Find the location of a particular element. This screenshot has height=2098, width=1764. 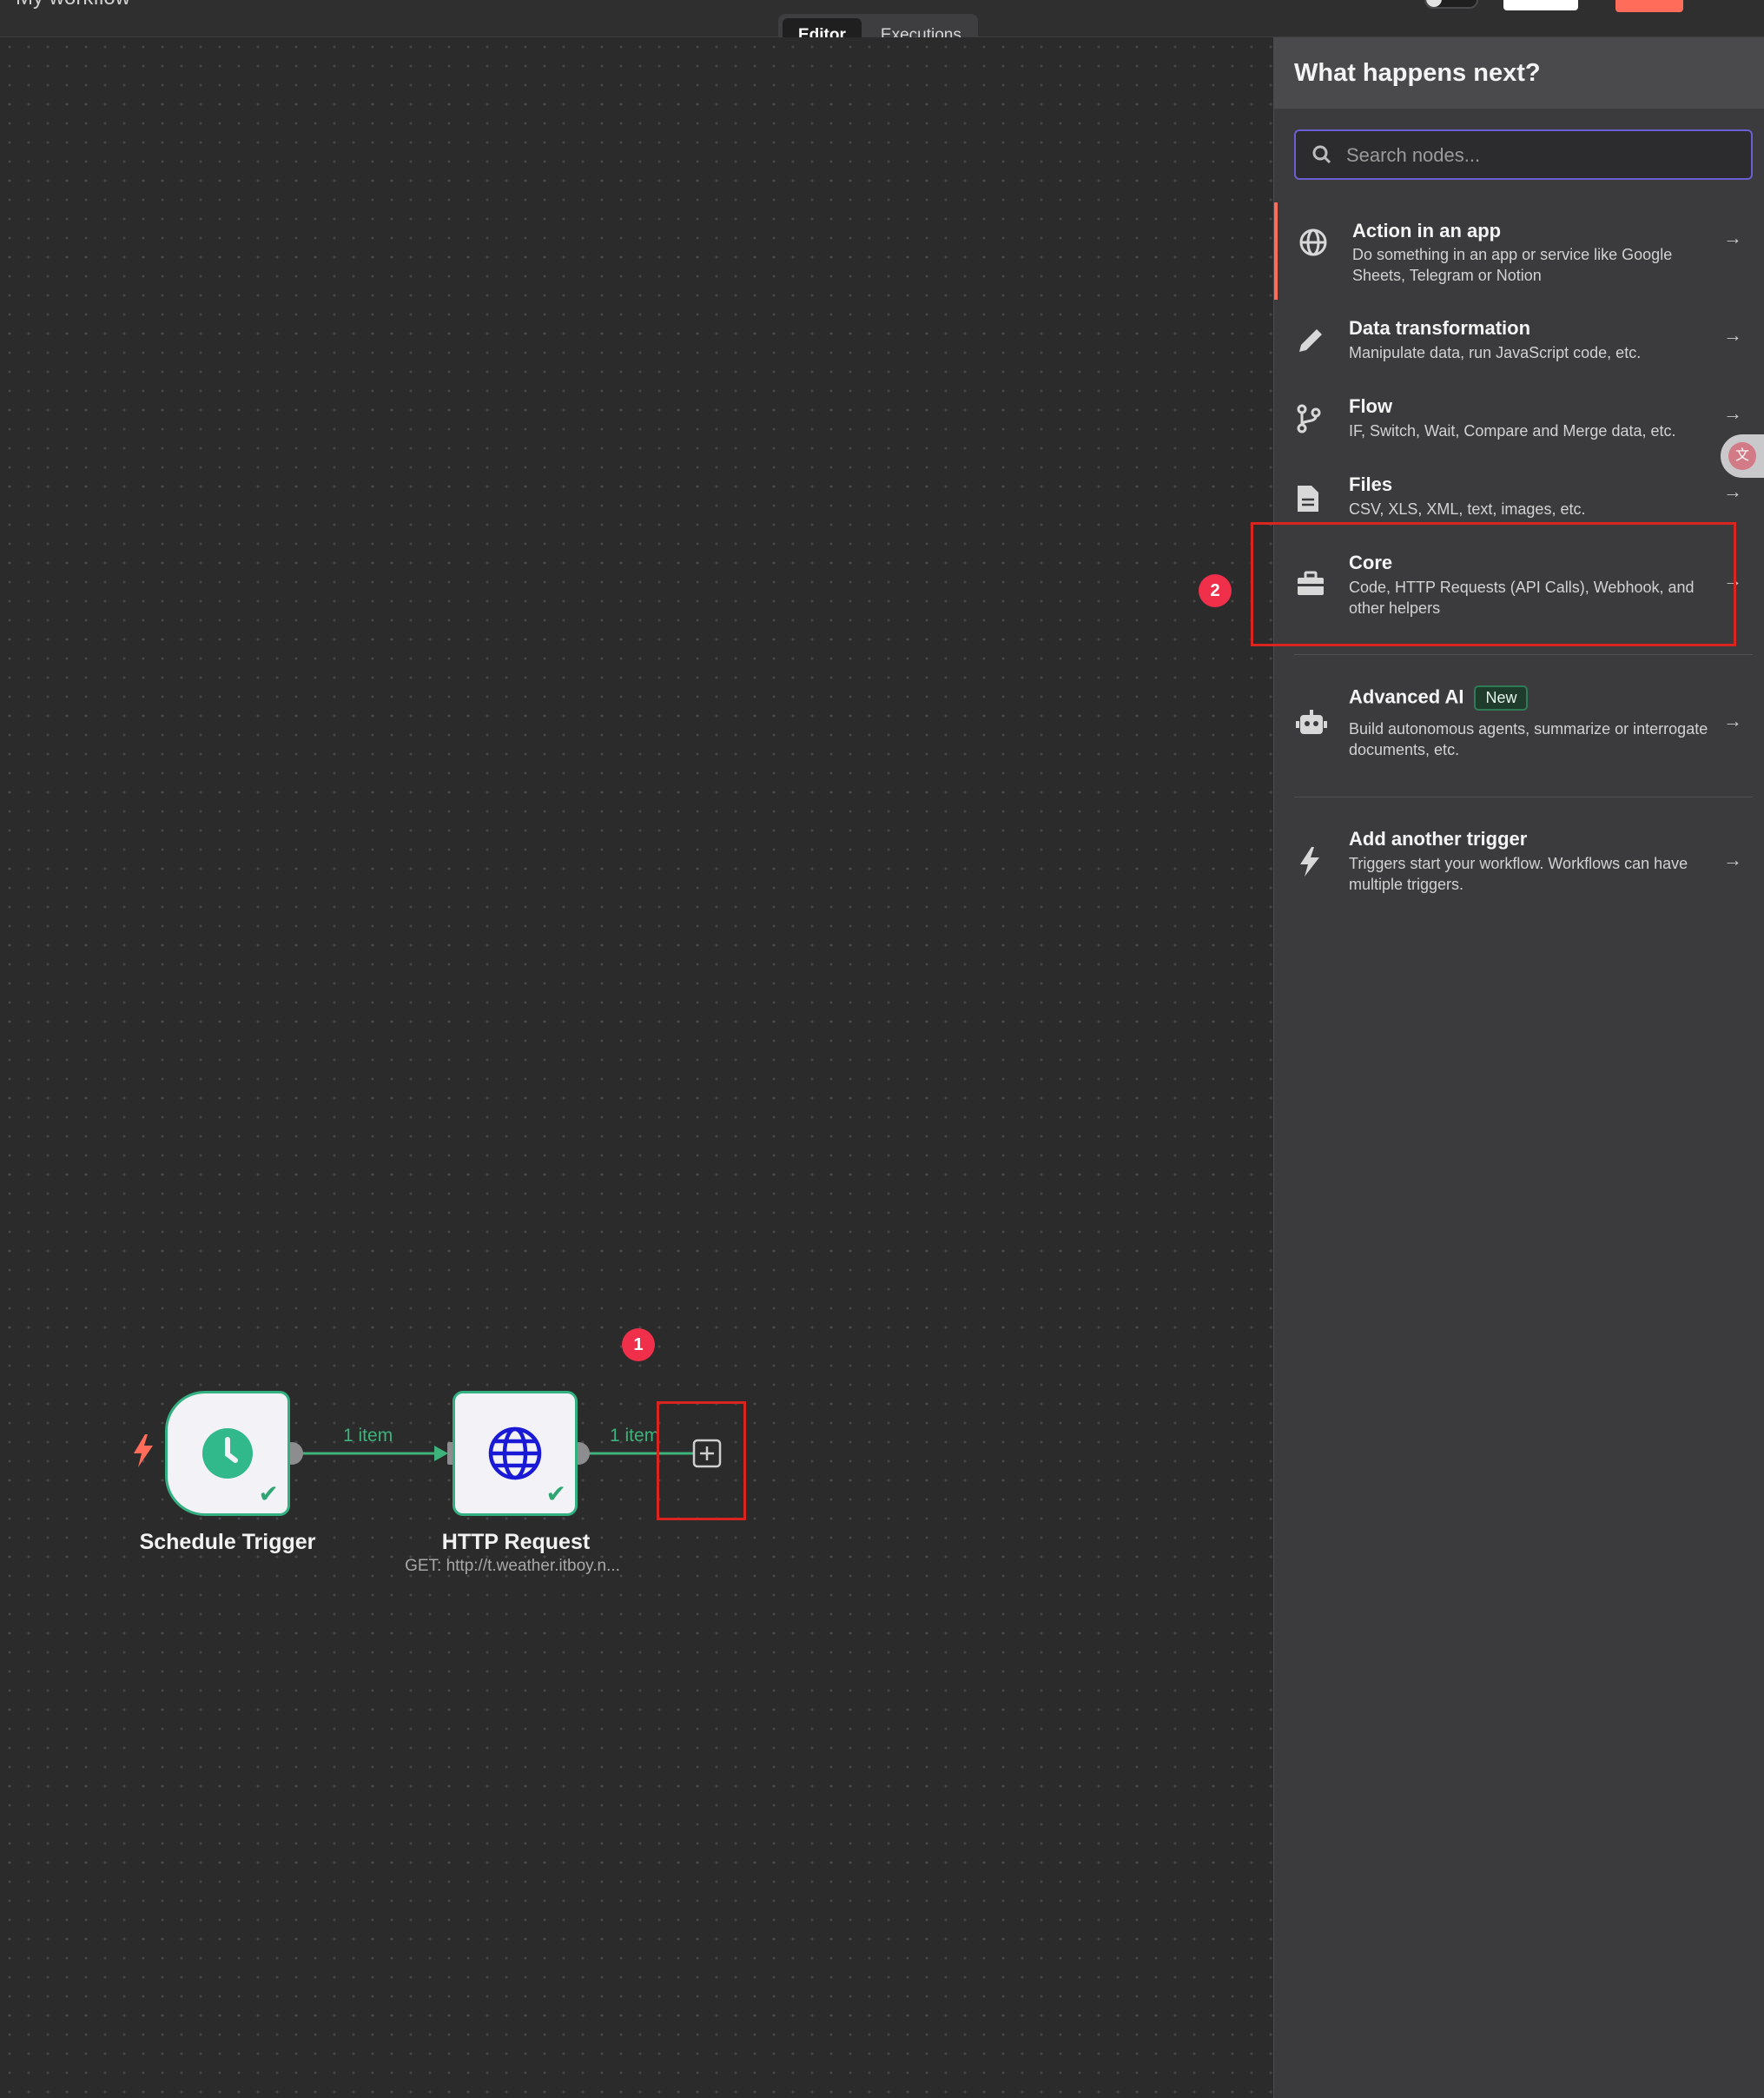

file-icon is located at coordinates (1308, 501).